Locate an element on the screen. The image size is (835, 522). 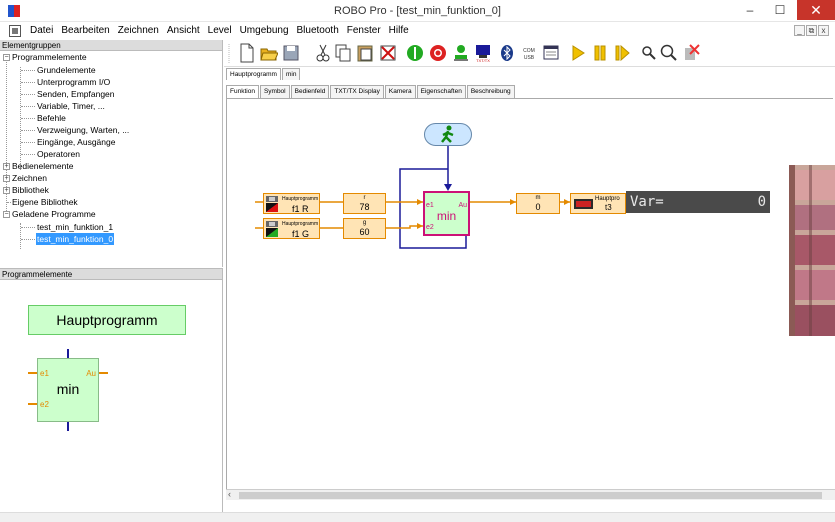
scroll-thumb is located at coordinates (530, 495).